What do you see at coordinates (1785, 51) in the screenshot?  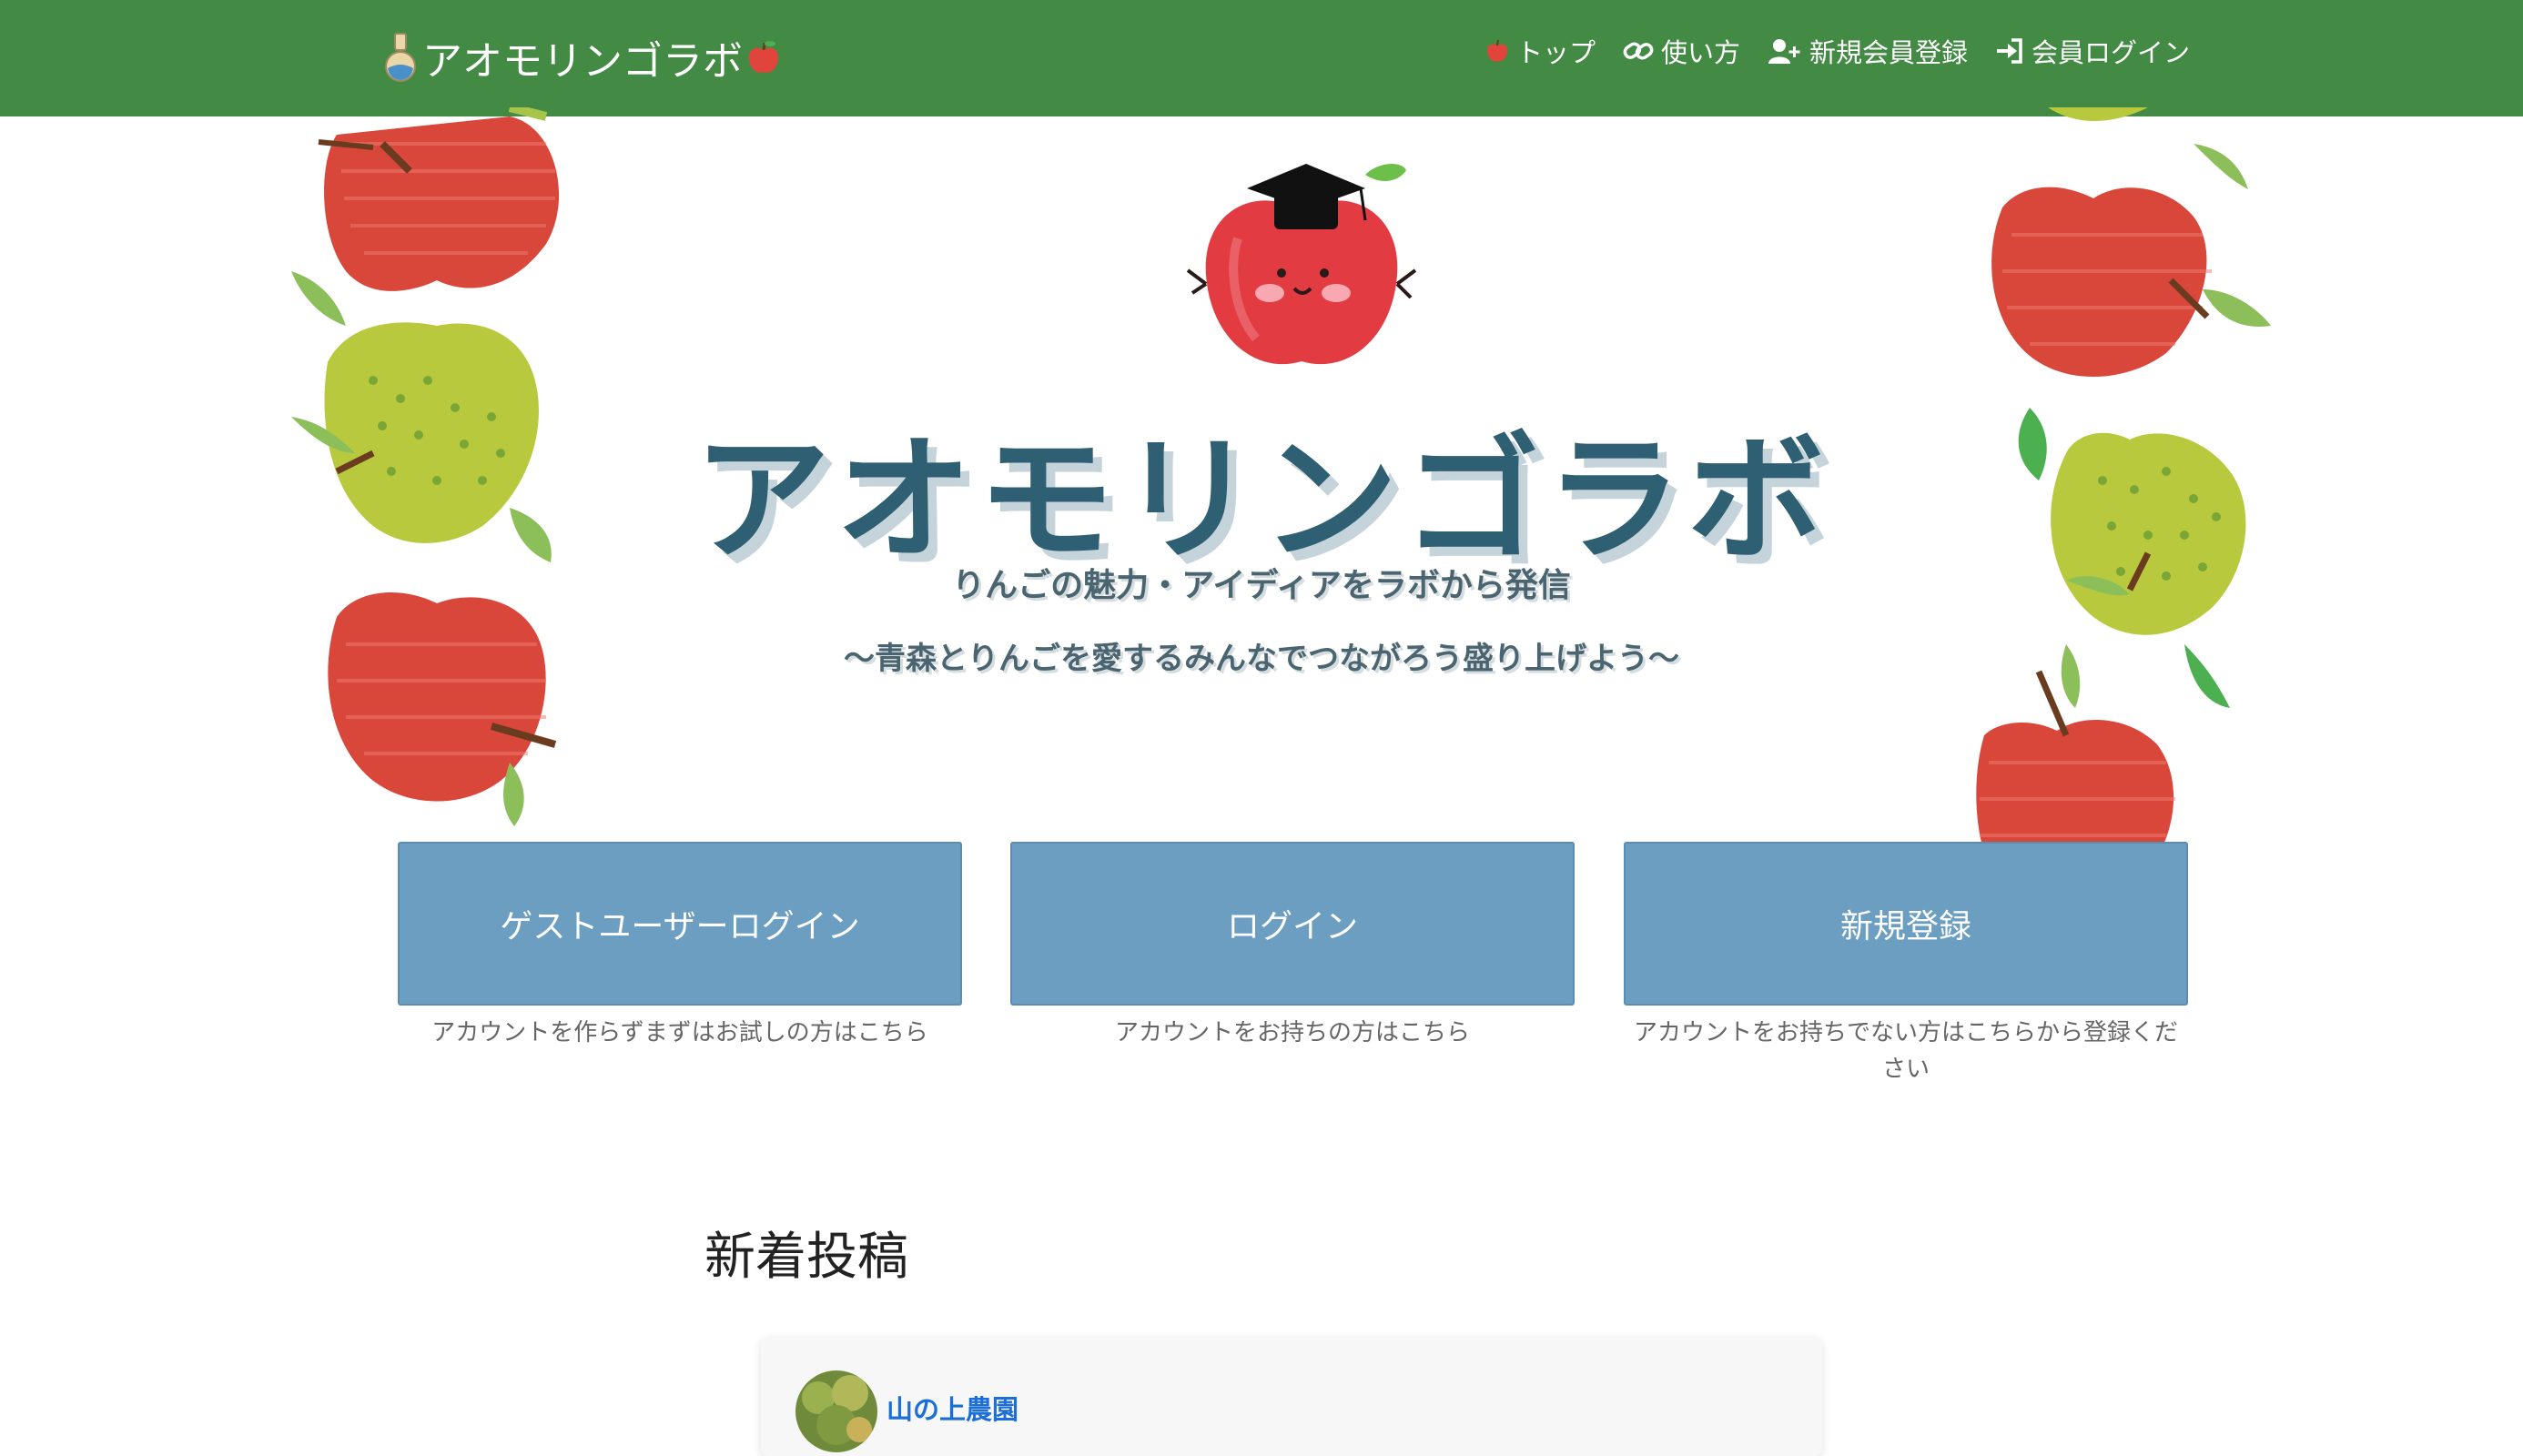 I see `user-plus-icon` at bounding box center [1785, 51].